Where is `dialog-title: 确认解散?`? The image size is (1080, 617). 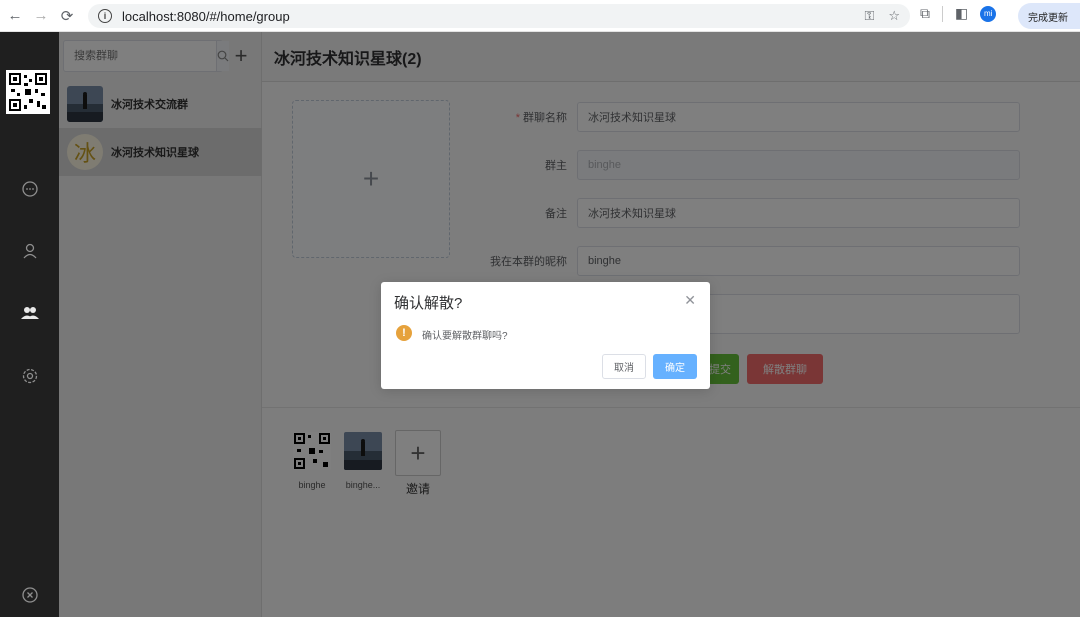 dialog-title: 确认解散? is located at coordinates (428, 302).